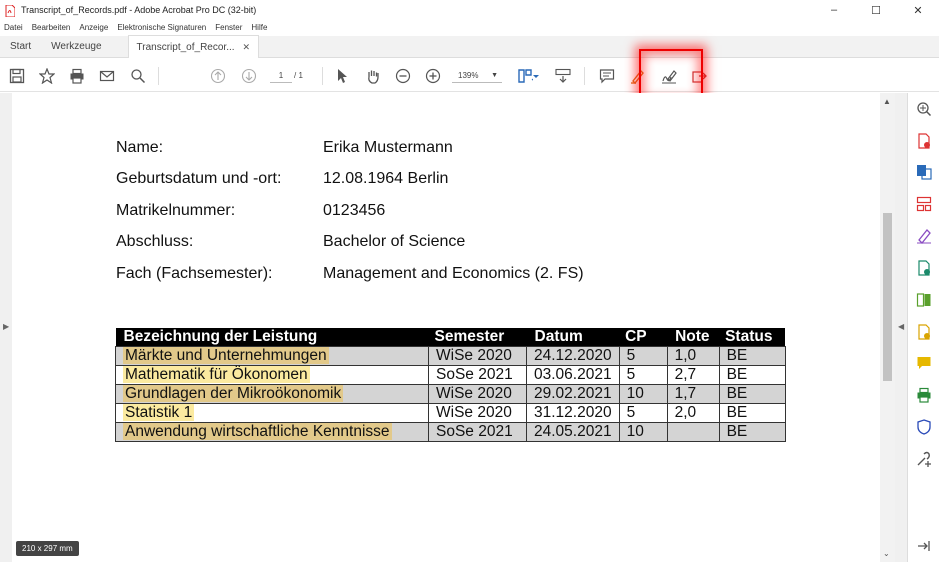 The height and width of the screenshot is (562, 939). I want to click on scroll-up-icon: ▲, so click(887, 101).